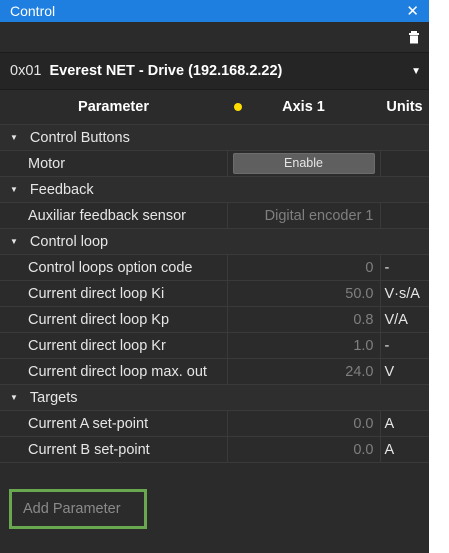 The height and width of the screenshot is (553, 449). What do you see at coordinates (114, 345) in the screenshot?
I see `param-name: Current direct loop Kr` at bounding box center [114, 345].